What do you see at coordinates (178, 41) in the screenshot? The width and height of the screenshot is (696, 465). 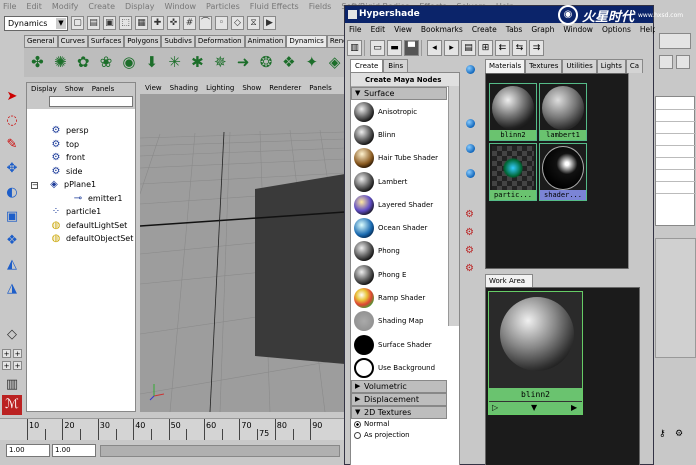 I see `shelf-tab-subdivs: Subdivs` at bounding box center [178, 41].